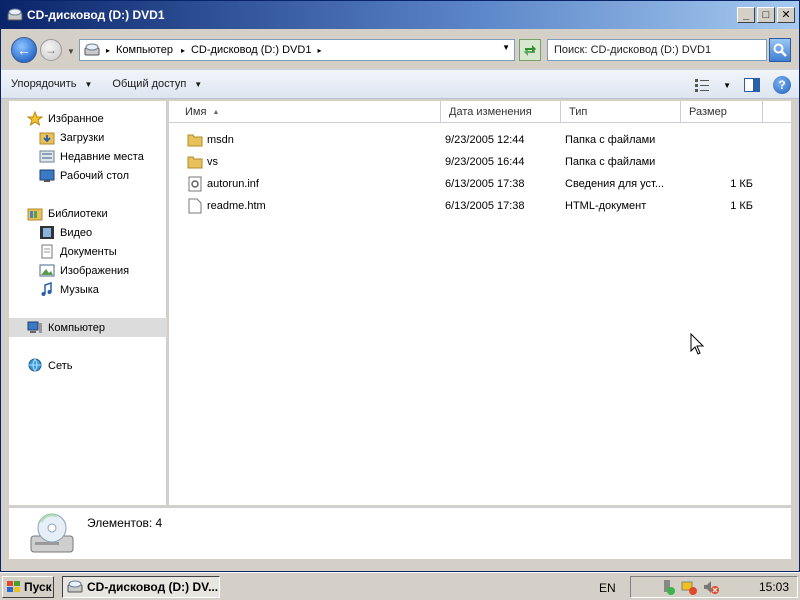 This screenshot has height=600, width=800. What do you see at coordinates (220, 140) in the screenshot?
I see `file-name: msdn` at bounding box center [220, 140].